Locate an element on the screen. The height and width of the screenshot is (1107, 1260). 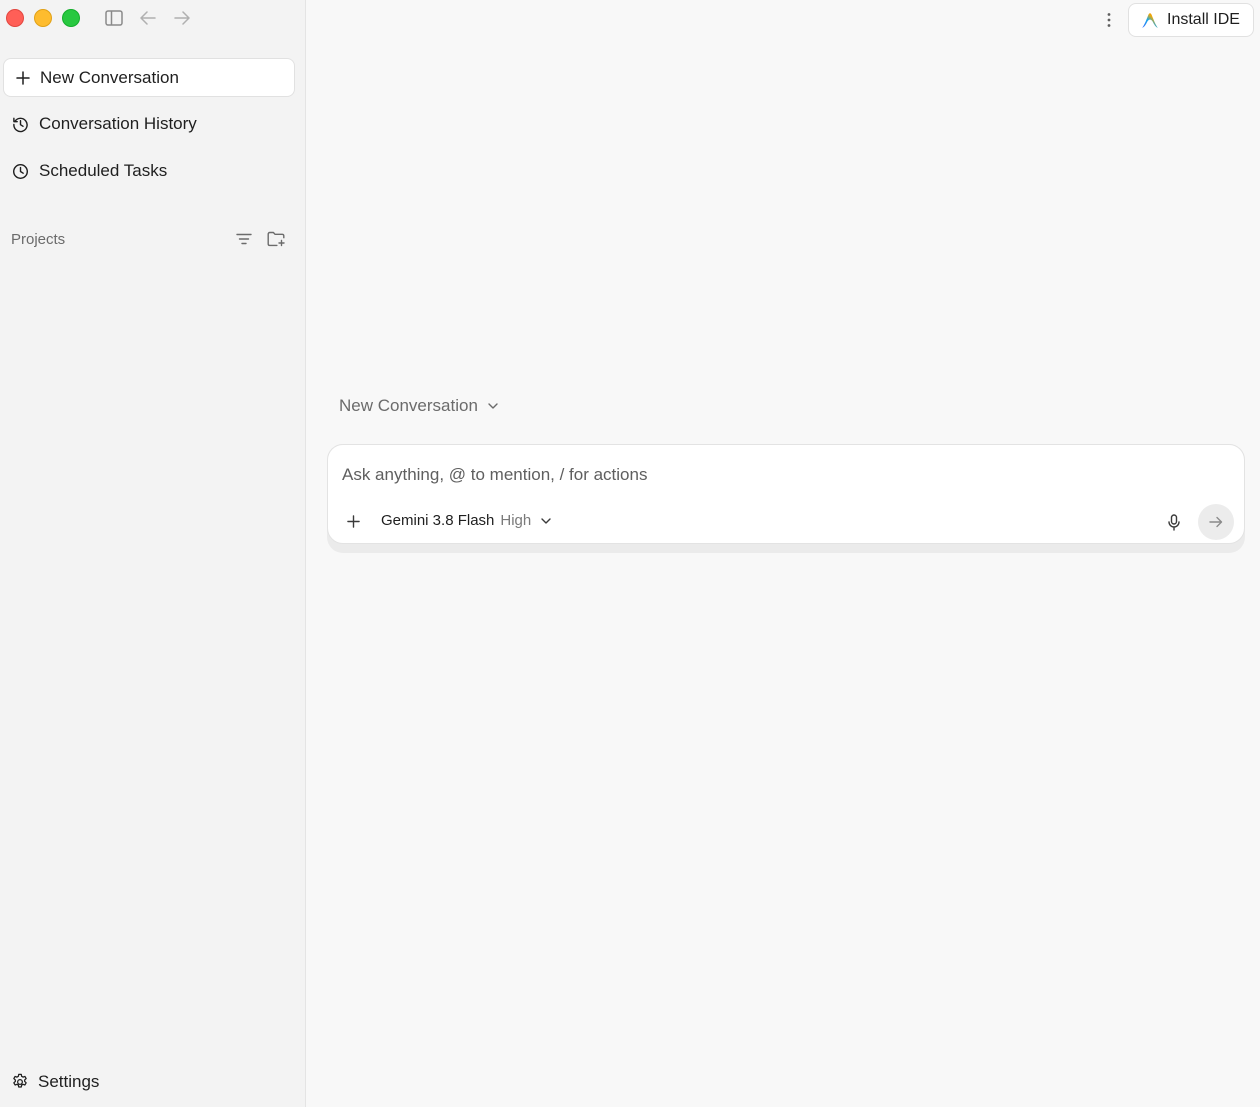
zoom-window-button is located at coordinates (71, 18).